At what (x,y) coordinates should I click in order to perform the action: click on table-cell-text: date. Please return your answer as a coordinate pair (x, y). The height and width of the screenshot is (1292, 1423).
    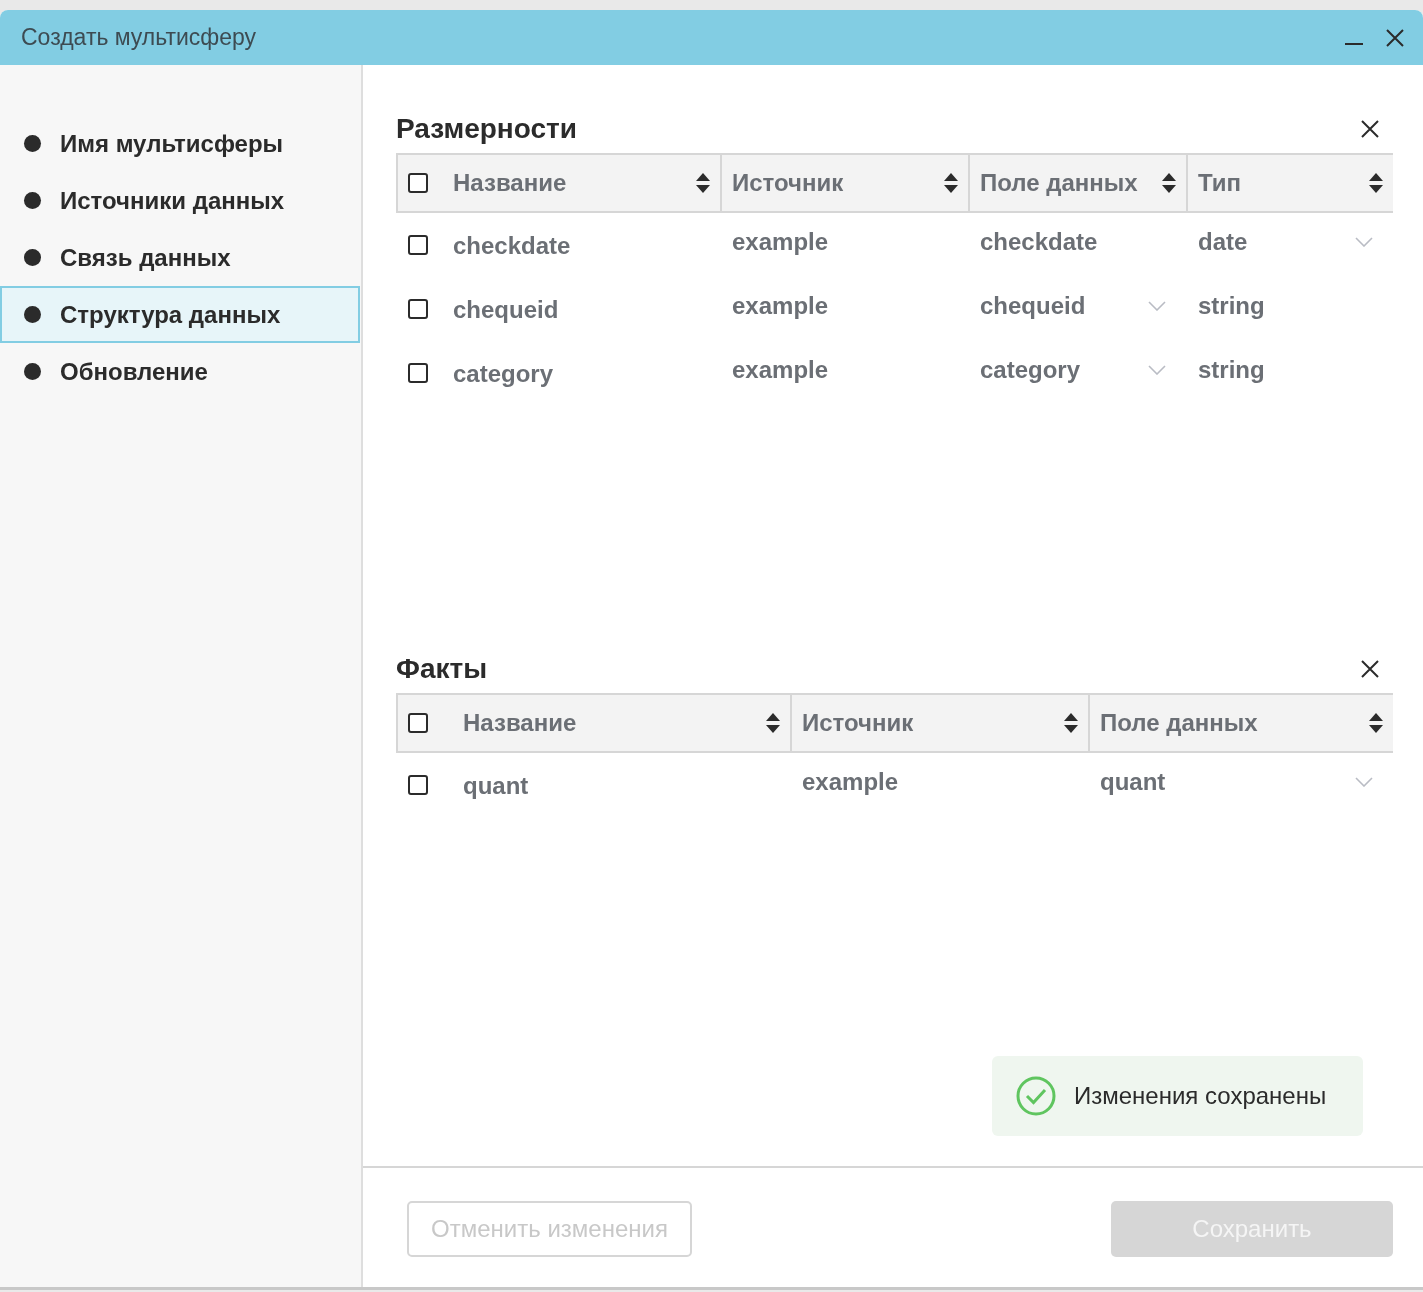
    Looking at the image, I should click on (1223, 242).